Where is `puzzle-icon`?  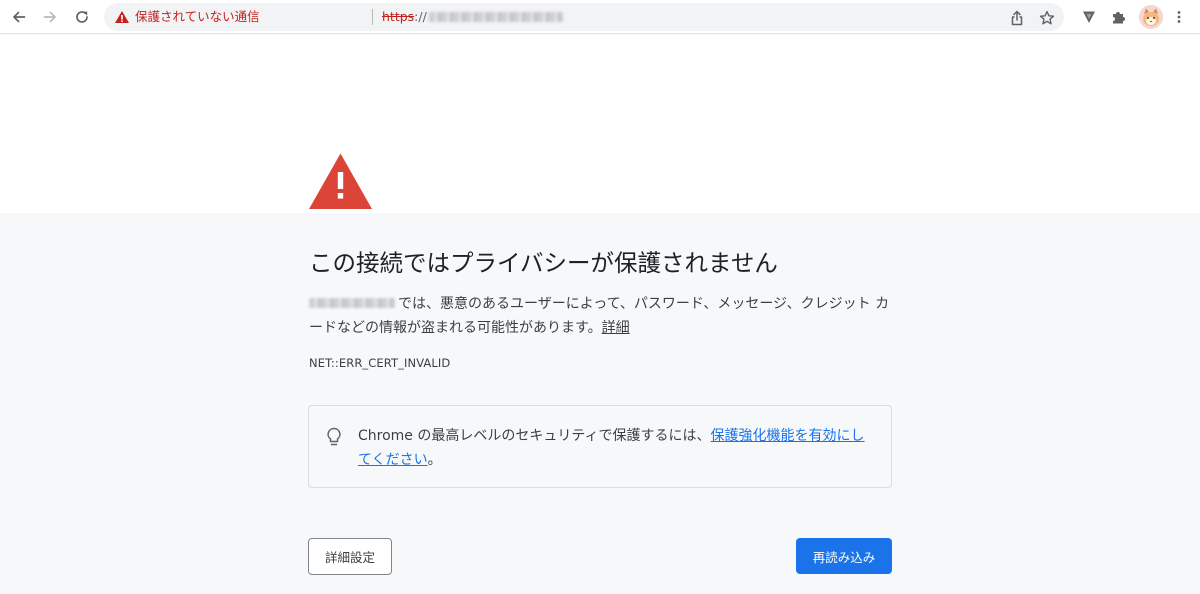
puzzle-icon is located at coordinates (1119, 18).